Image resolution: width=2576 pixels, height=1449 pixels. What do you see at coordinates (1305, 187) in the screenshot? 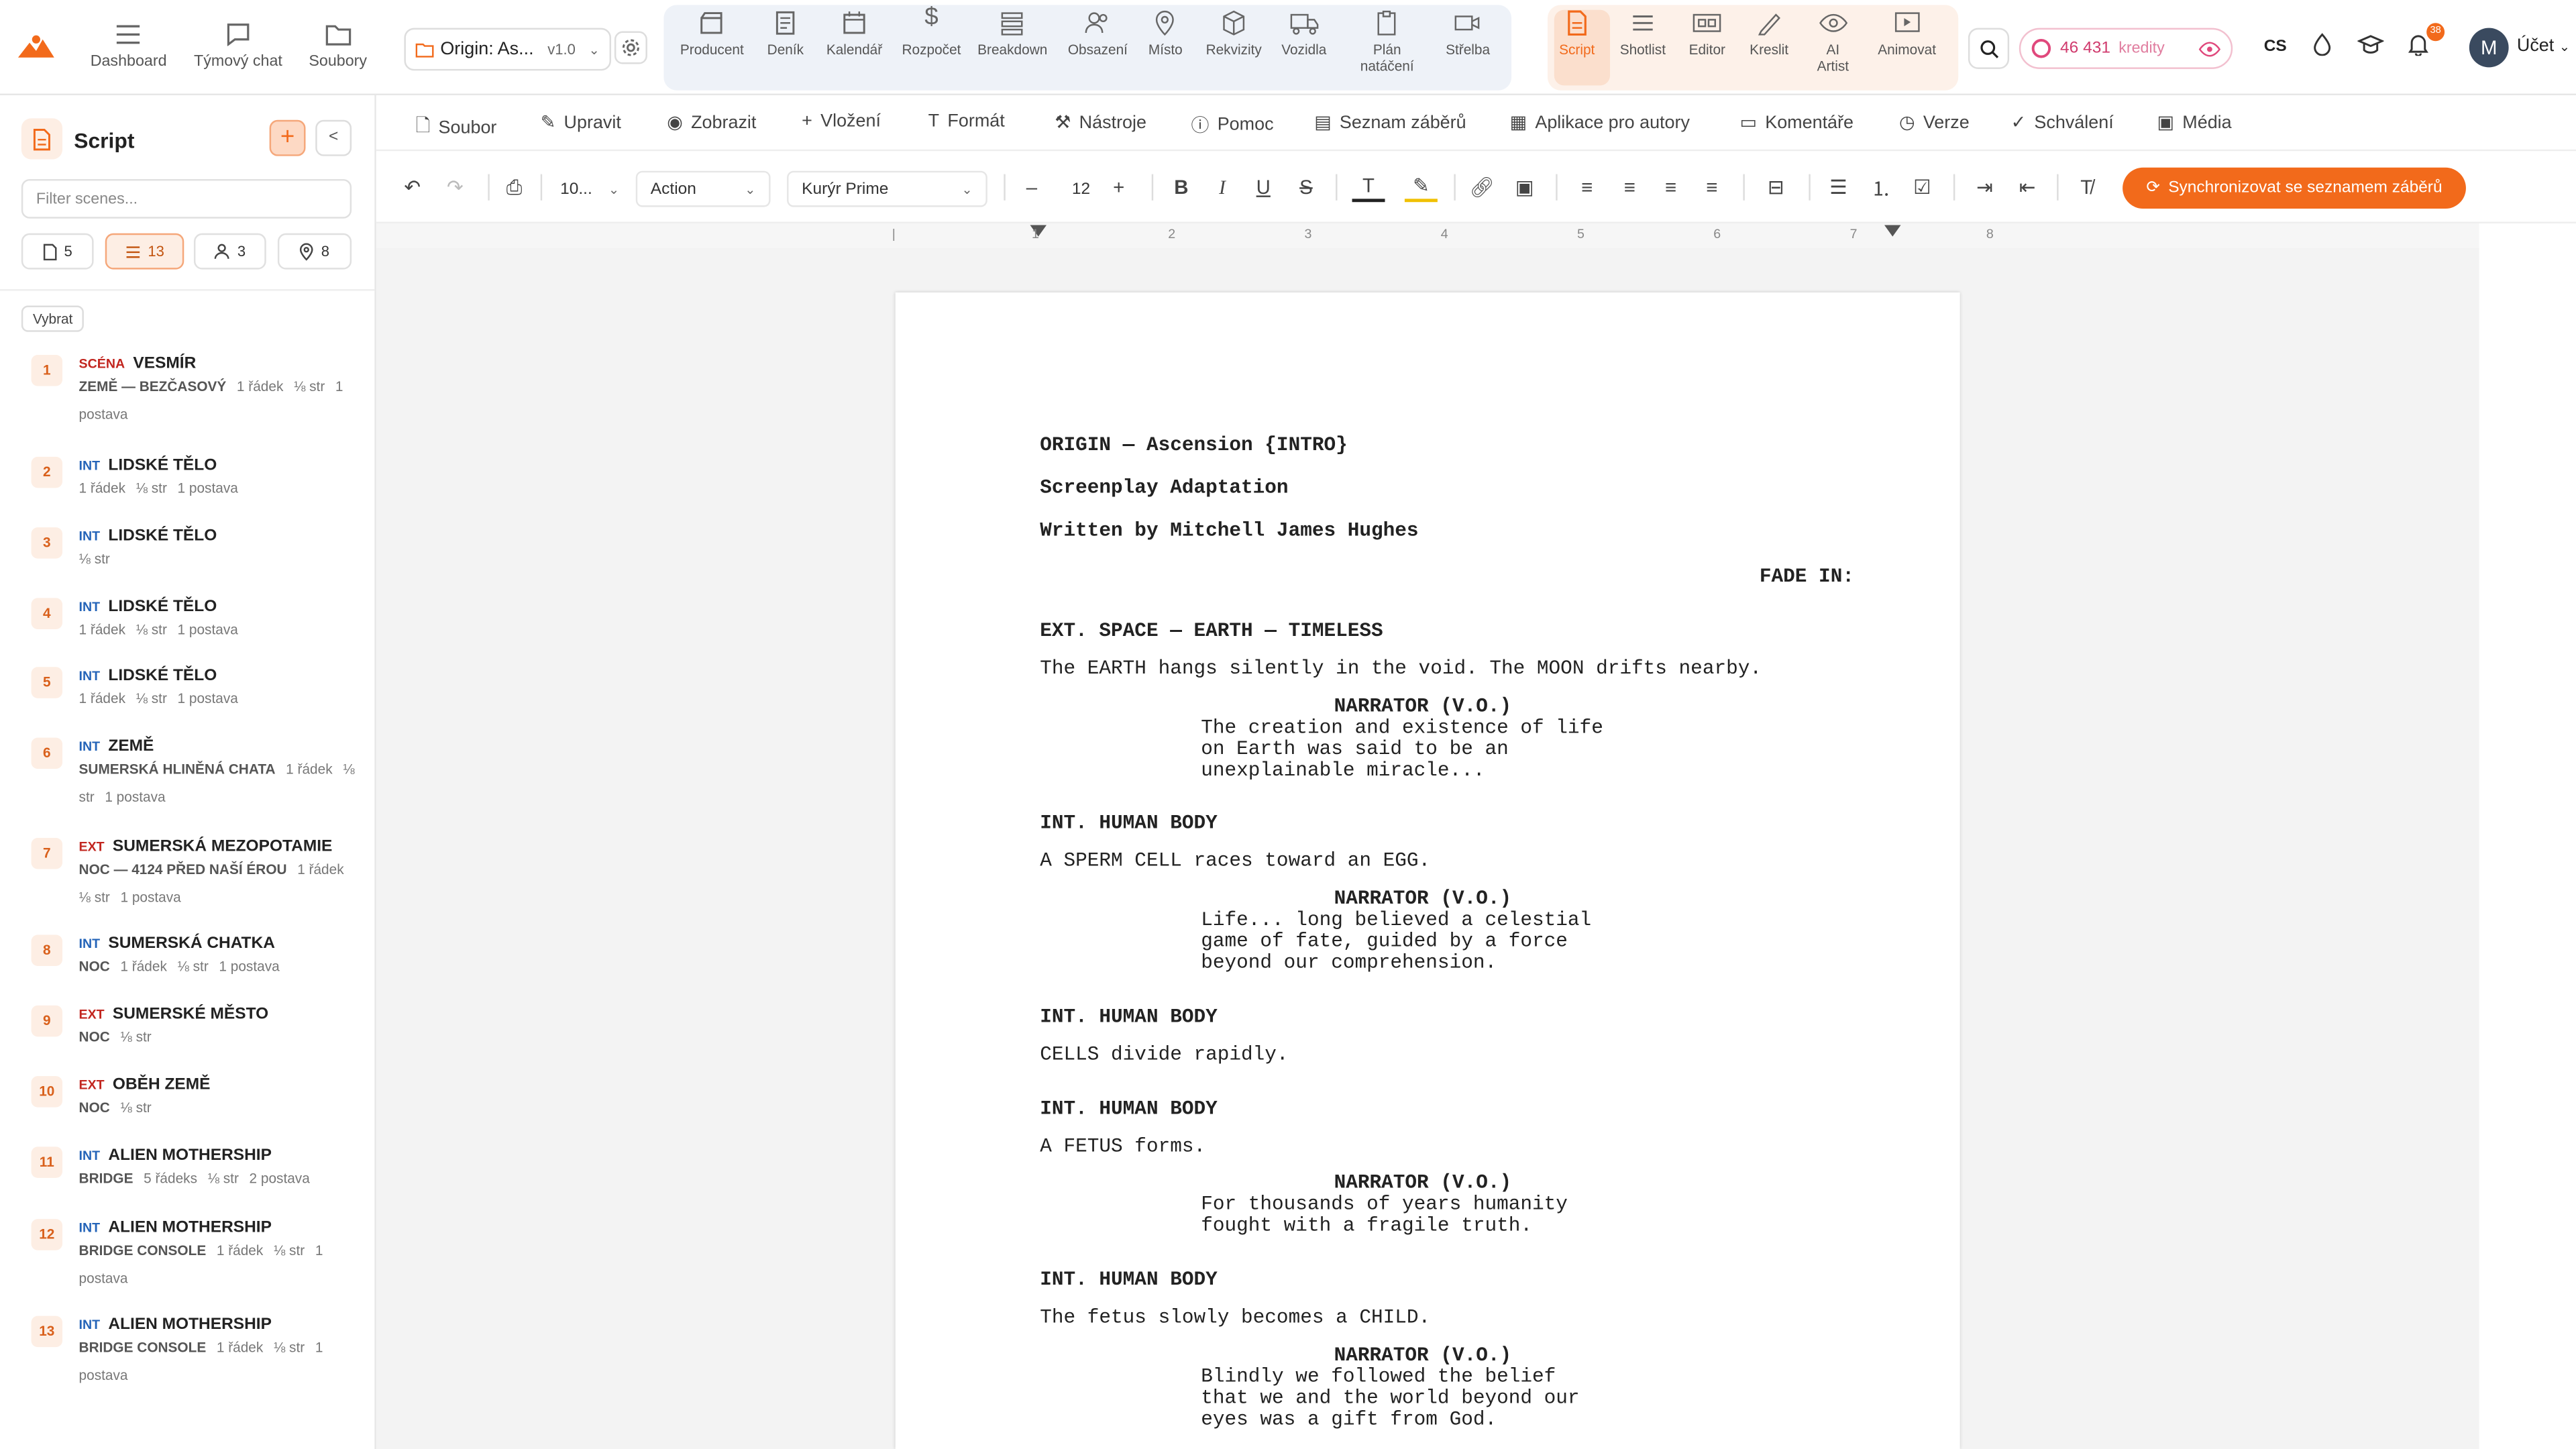
I see `strikethrough-icon: S` at bounding box center [1305, 187].